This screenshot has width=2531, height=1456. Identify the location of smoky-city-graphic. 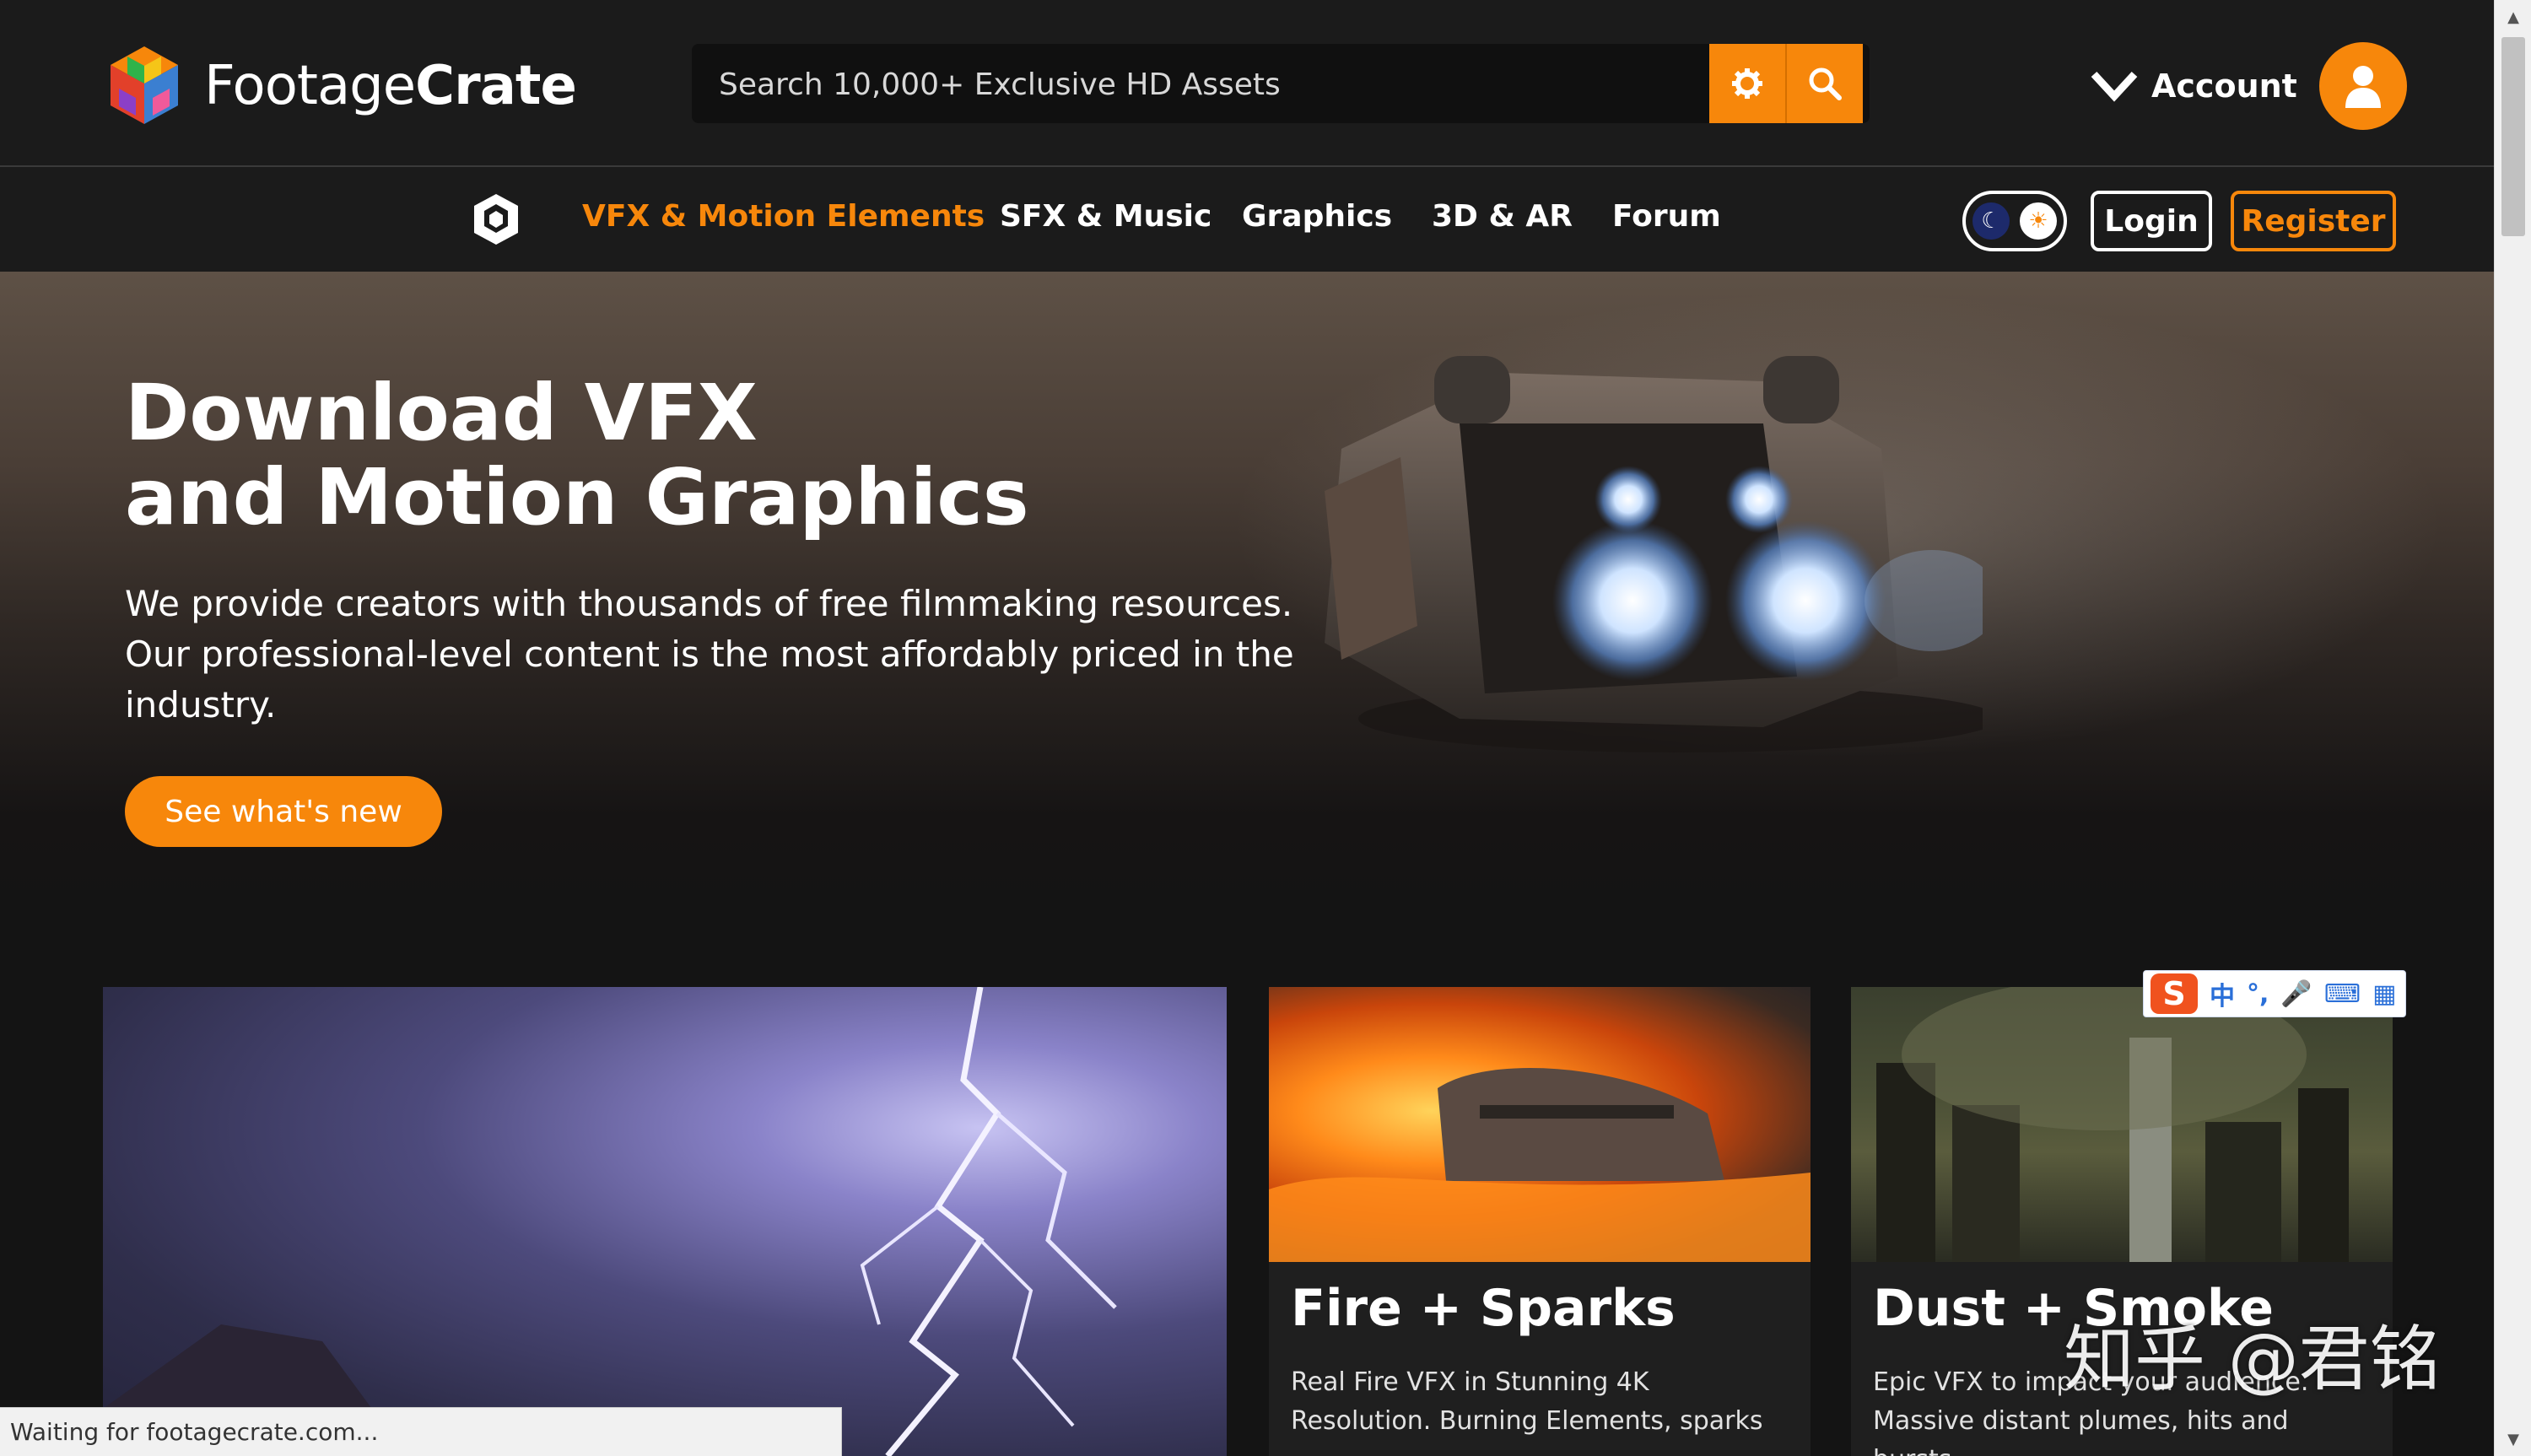
(2112, 1124).